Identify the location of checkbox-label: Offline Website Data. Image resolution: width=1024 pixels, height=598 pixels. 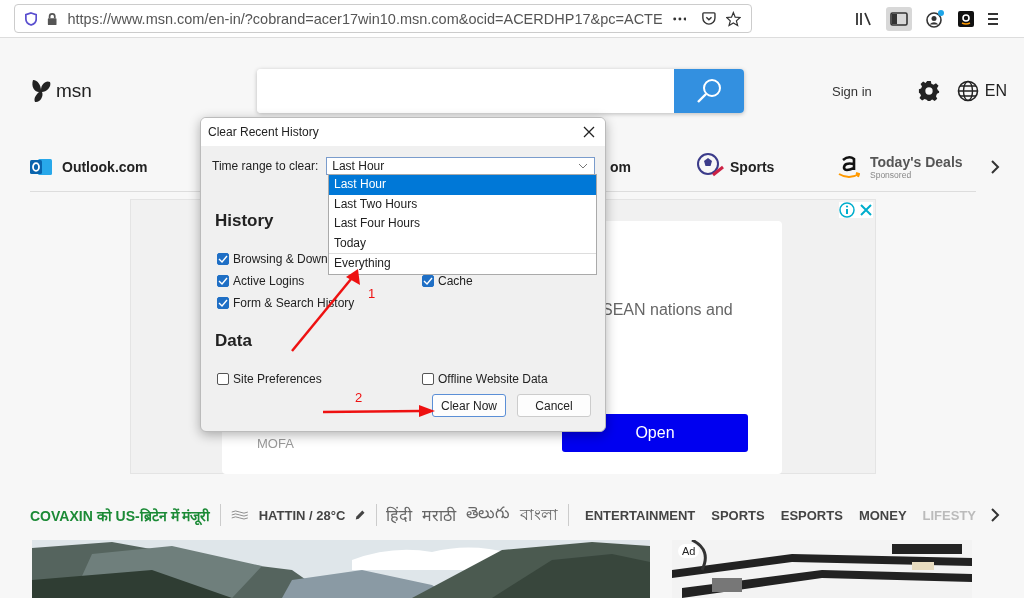
(493, 379).